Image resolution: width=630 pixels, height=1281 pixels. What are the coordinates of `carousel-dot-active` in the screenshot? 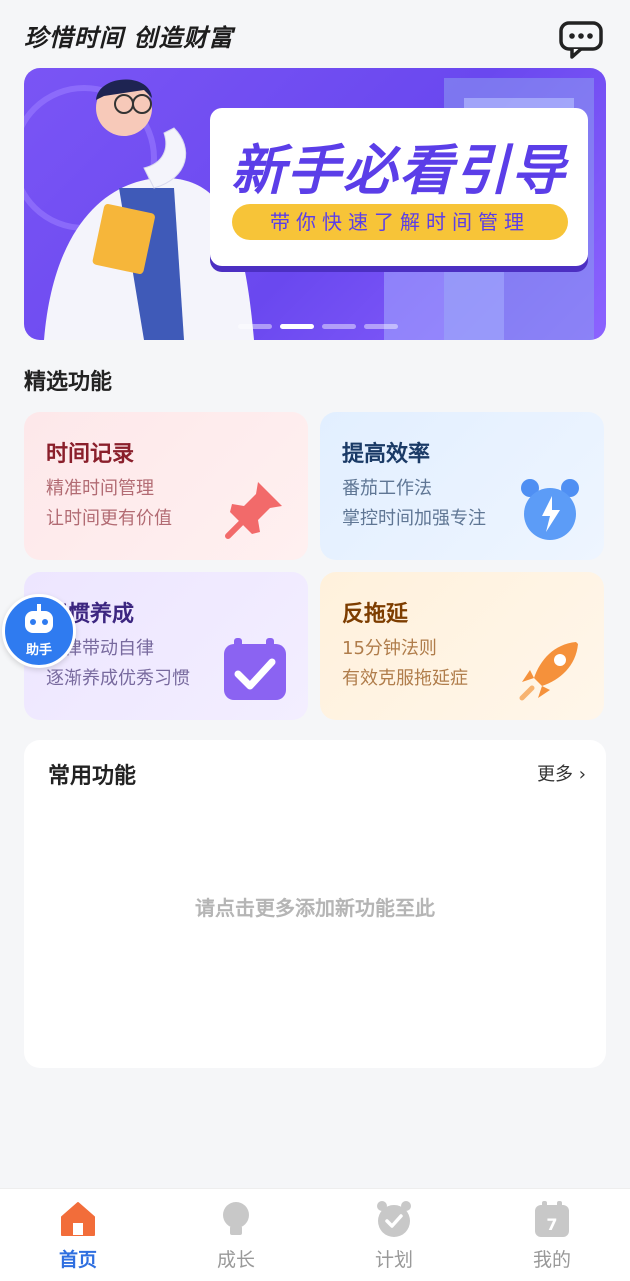 It's located at (297, 326).